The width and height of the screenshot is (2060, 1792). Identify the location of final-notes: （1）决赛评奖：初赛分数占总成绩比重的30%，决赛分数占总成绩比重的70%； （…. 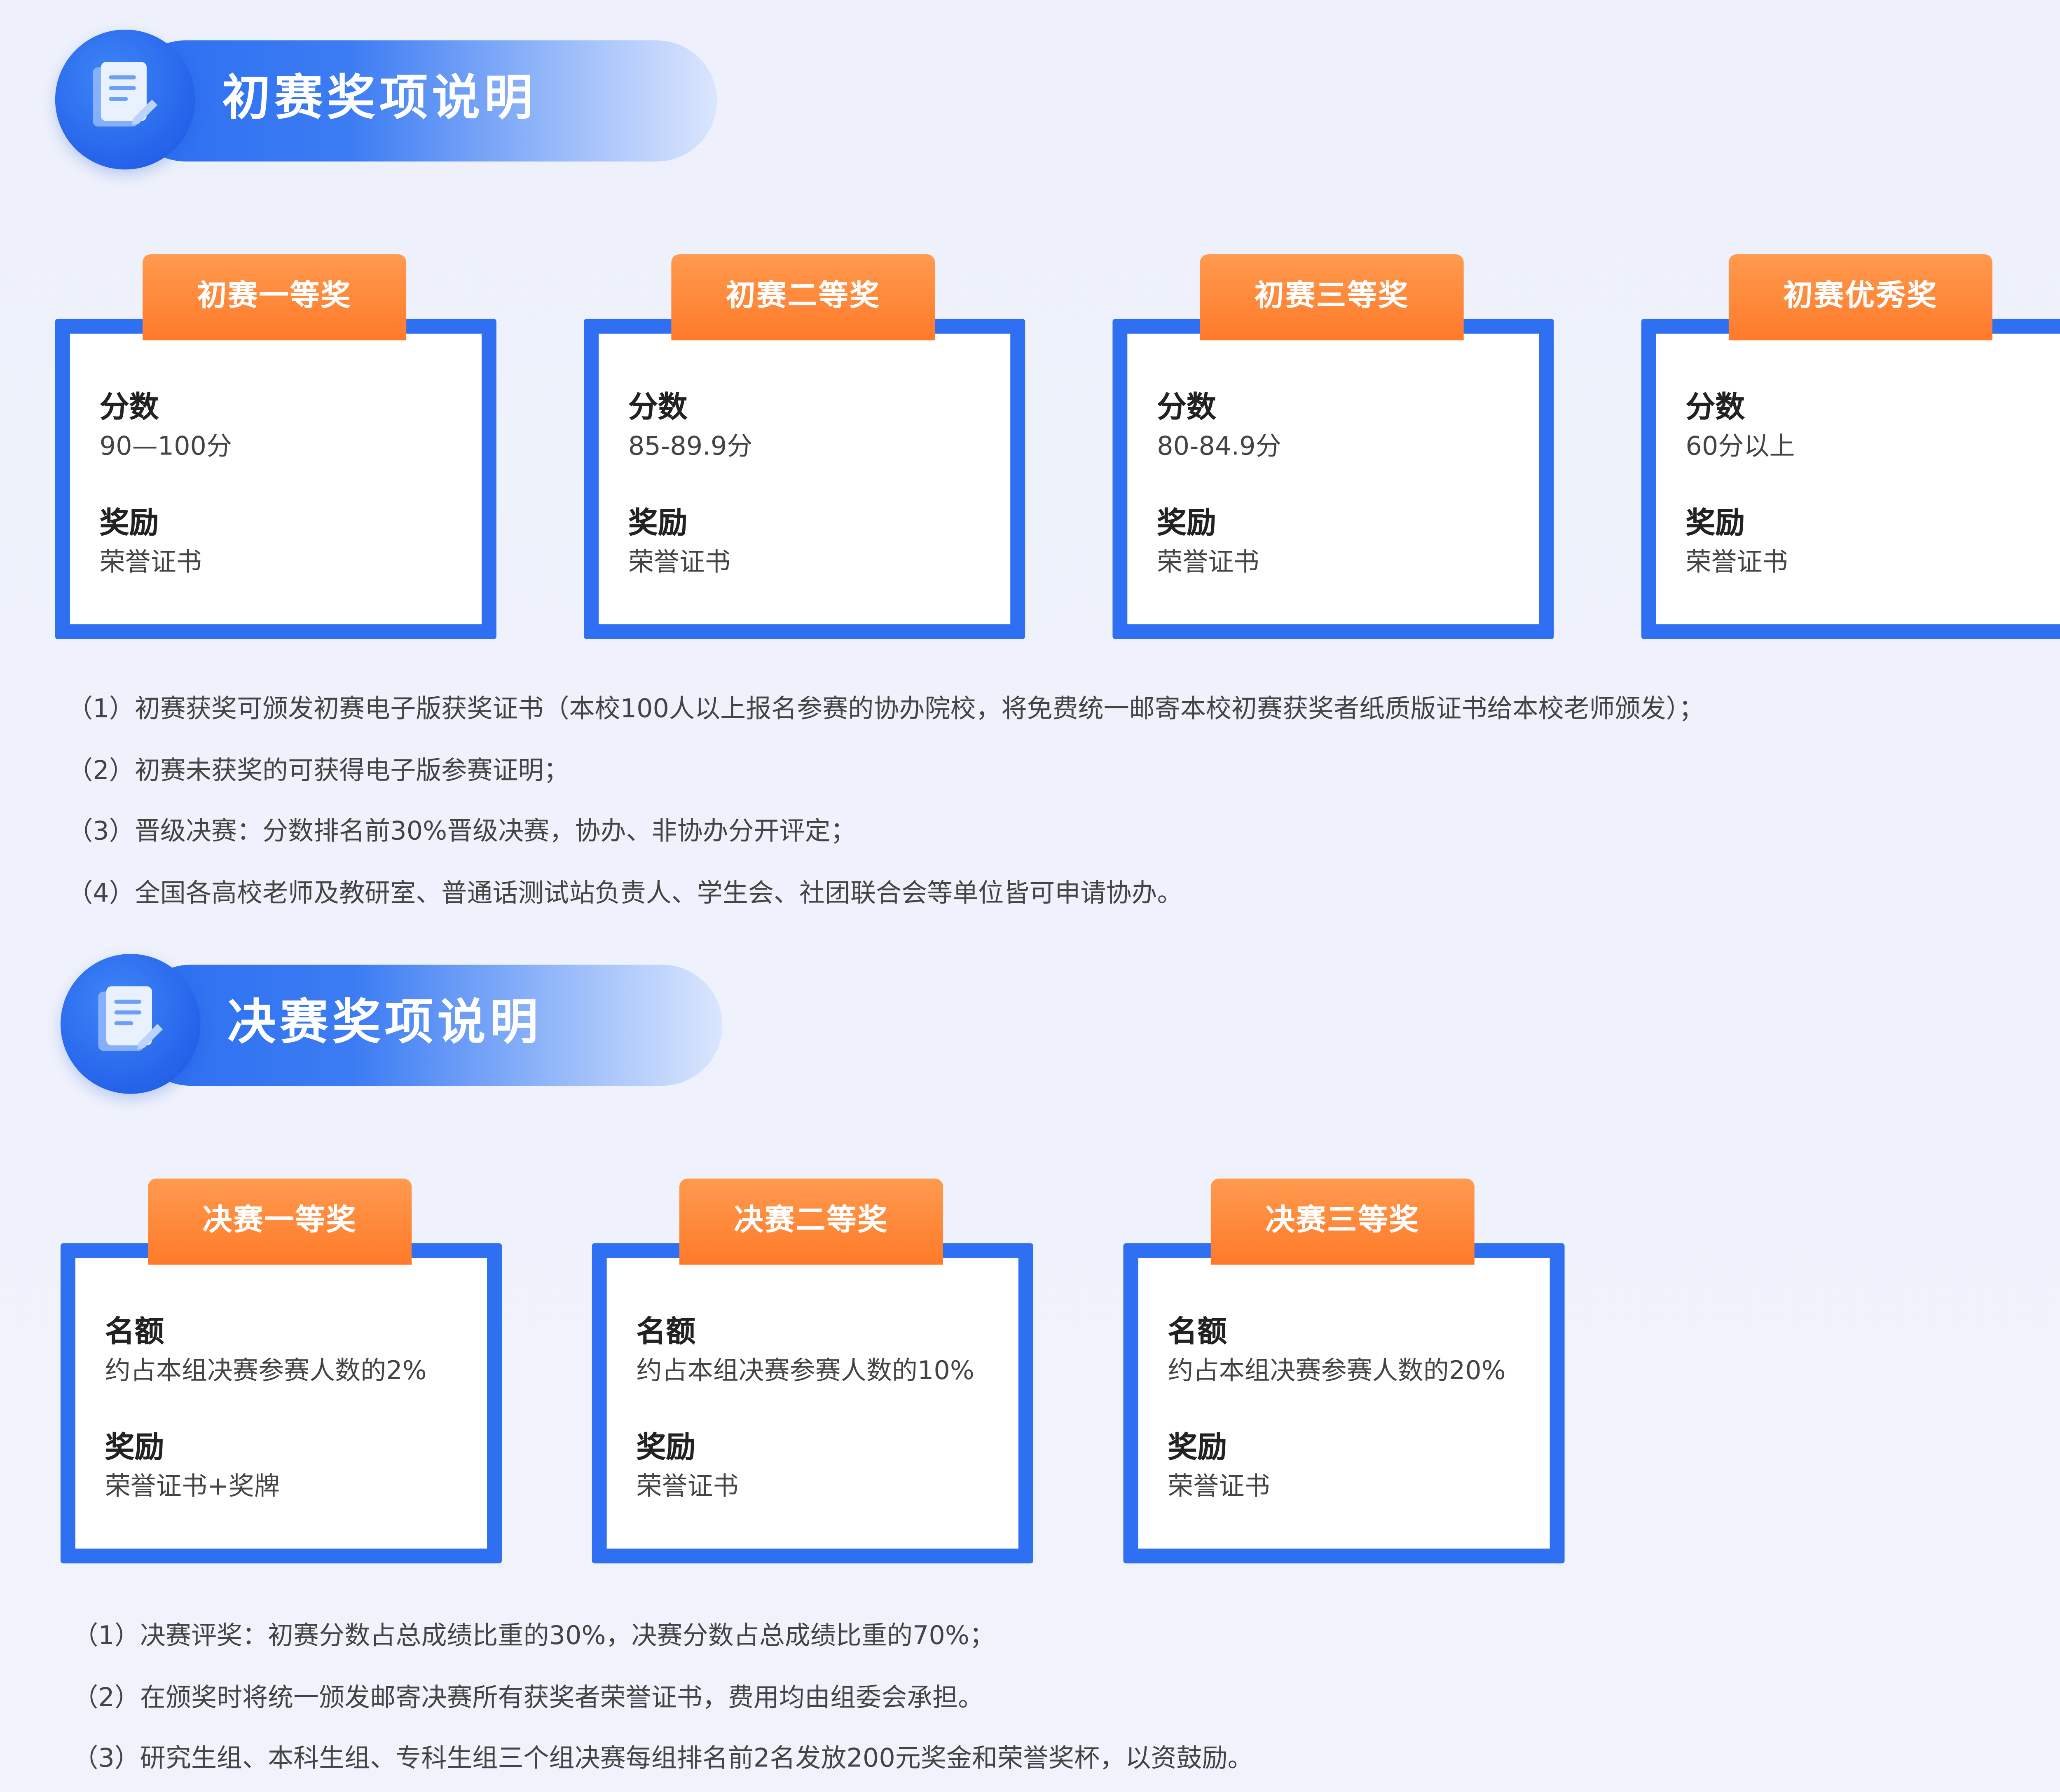
(663, 1698).